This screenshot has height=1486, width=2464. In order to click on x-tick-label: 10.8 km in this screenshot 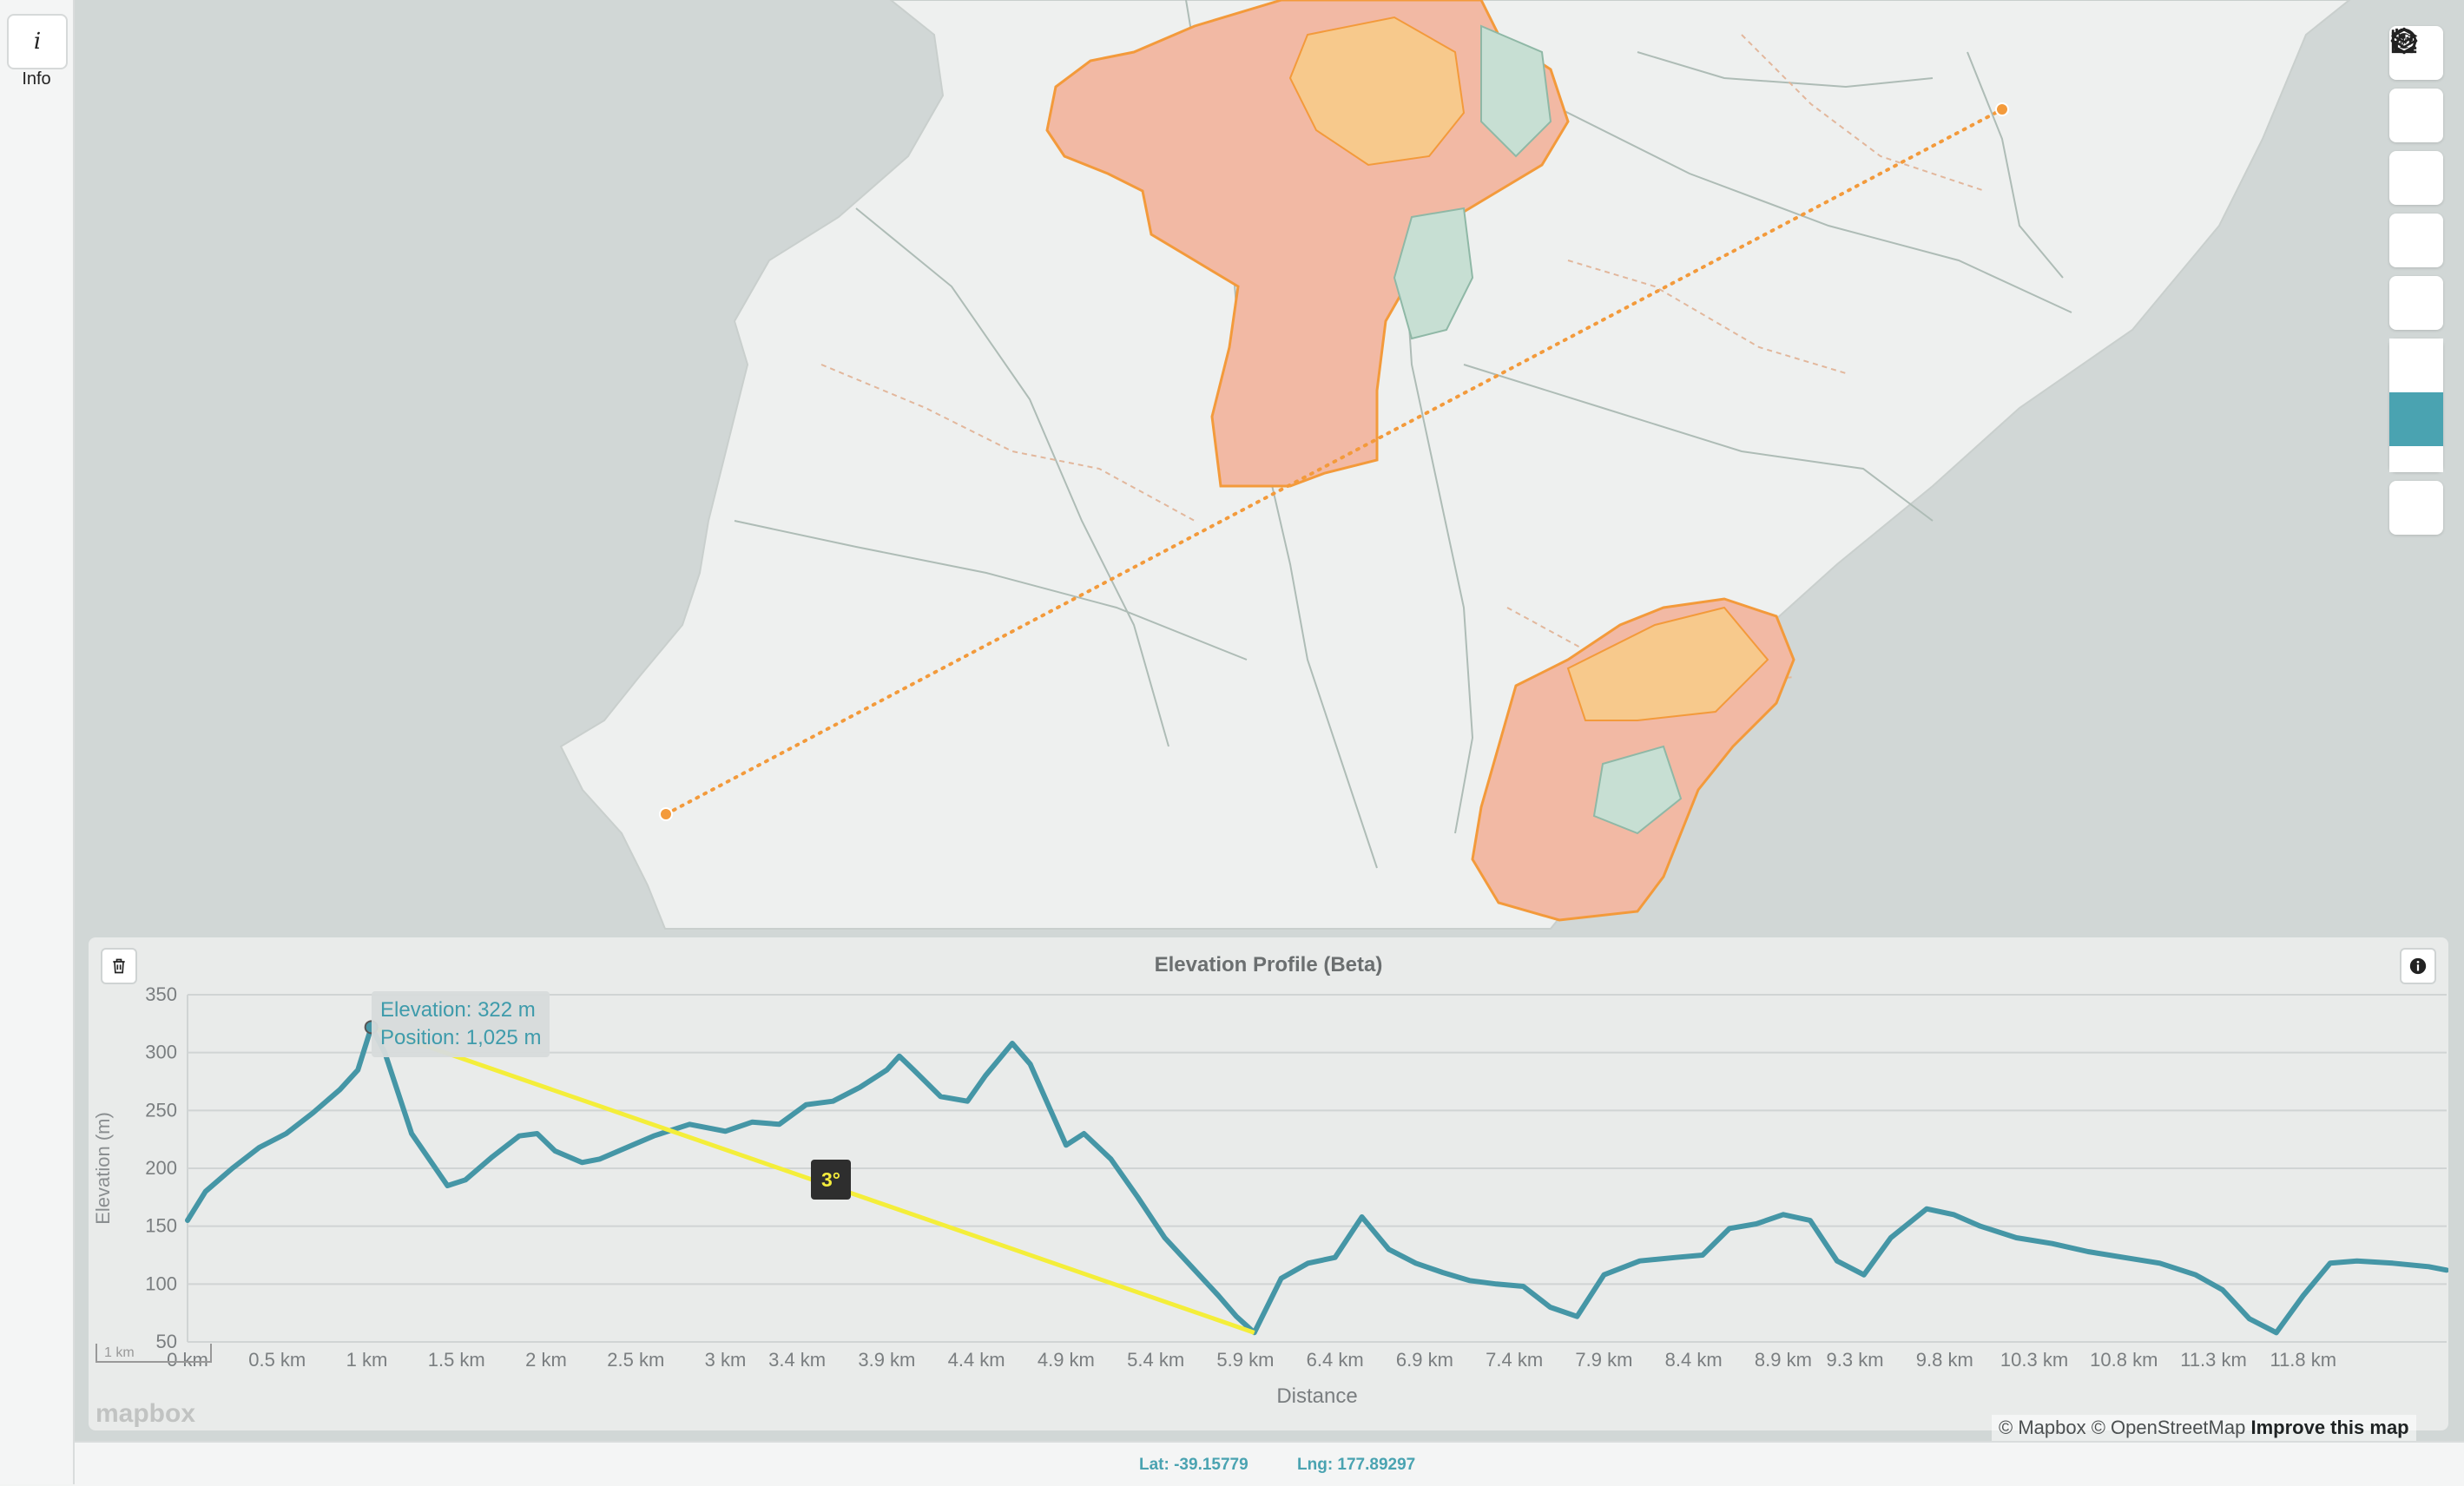, I will do `click(2124, 1360)`.